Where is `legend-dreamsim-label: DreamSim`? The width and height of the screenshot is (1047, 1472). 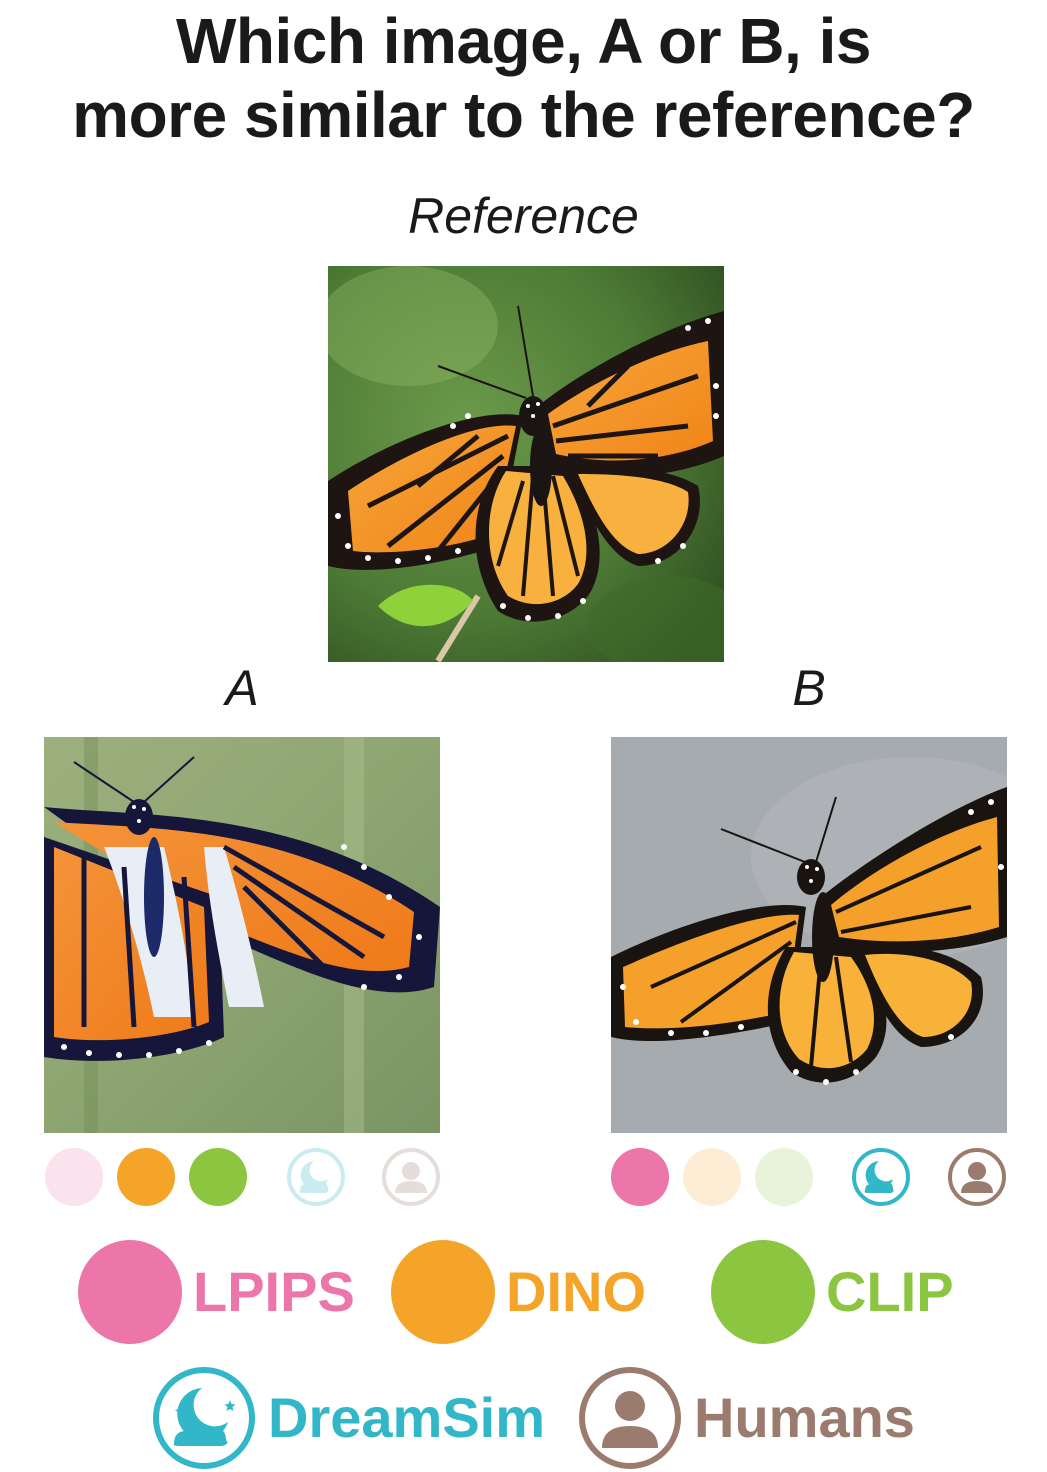 legend-dreamsim-label: DreamSim is located at coordinates (407, 1417).